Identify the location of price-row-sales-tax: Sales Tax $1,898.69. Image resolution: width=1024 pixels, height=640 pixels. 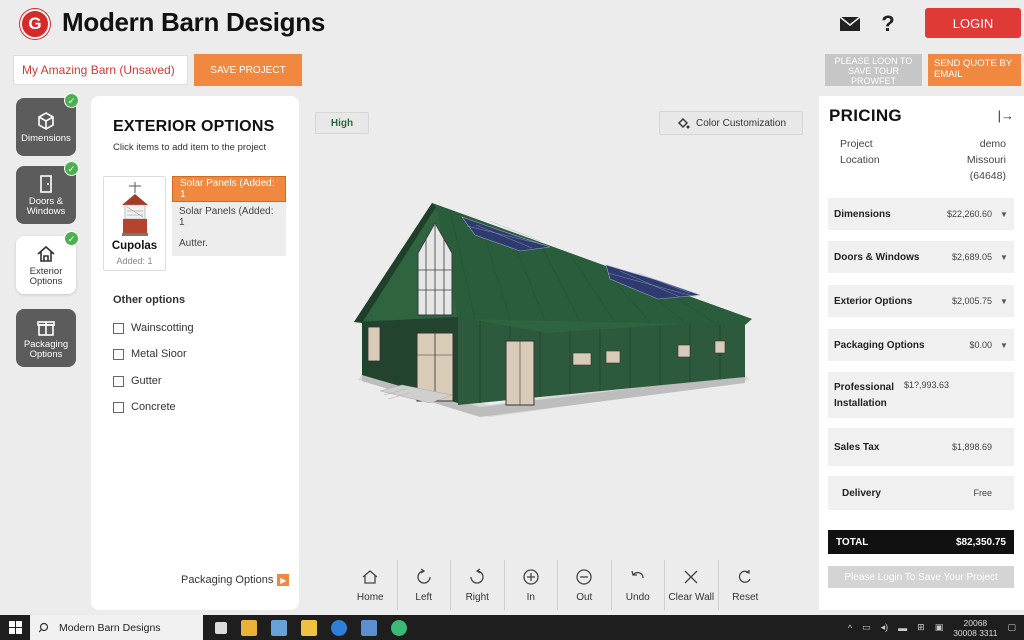
(921, 447).